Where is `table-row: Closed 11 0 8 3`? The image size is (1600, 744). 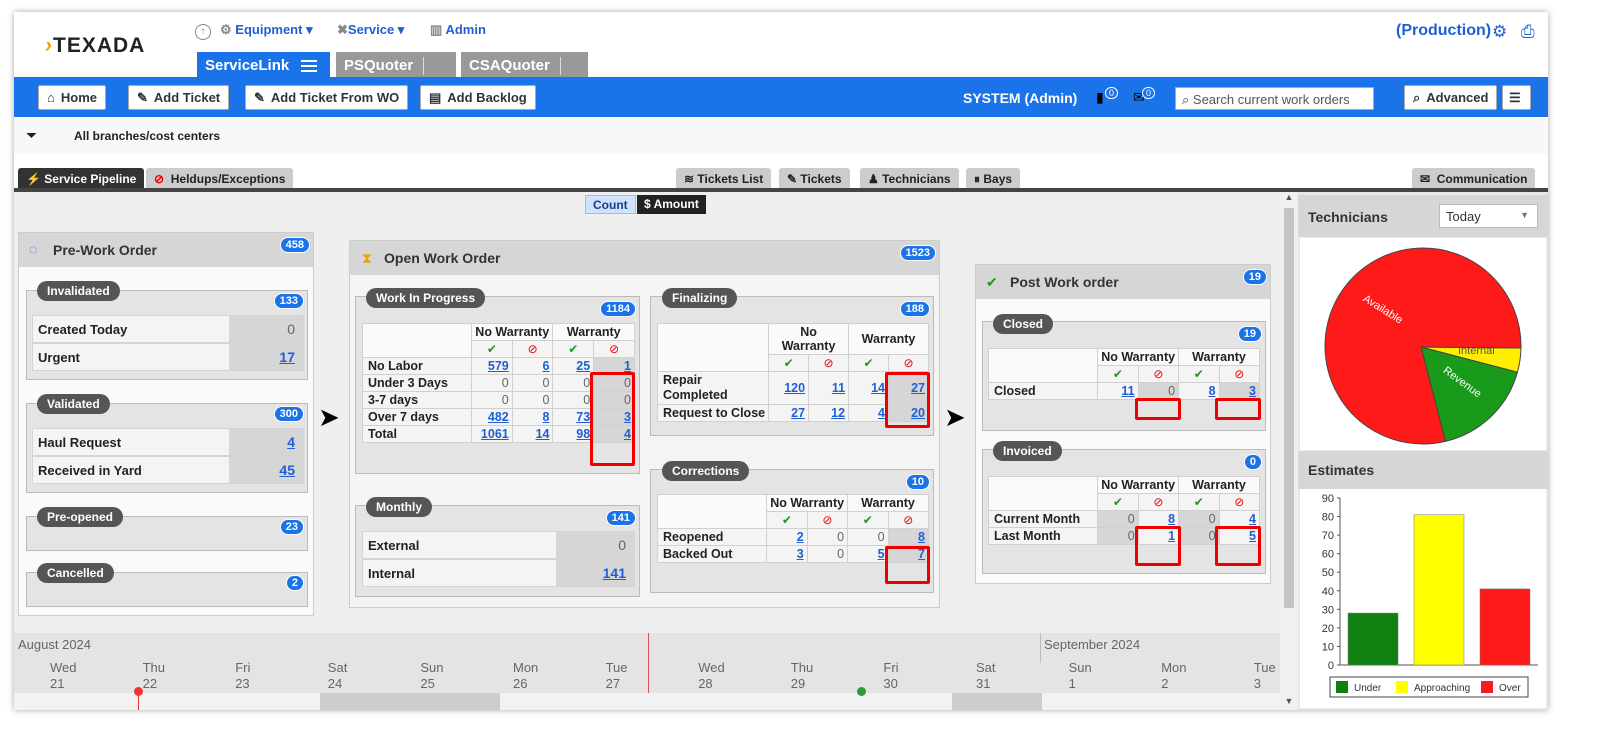 table-row: Closed 11 0 8 3 is located at coordinates (1124, 391).